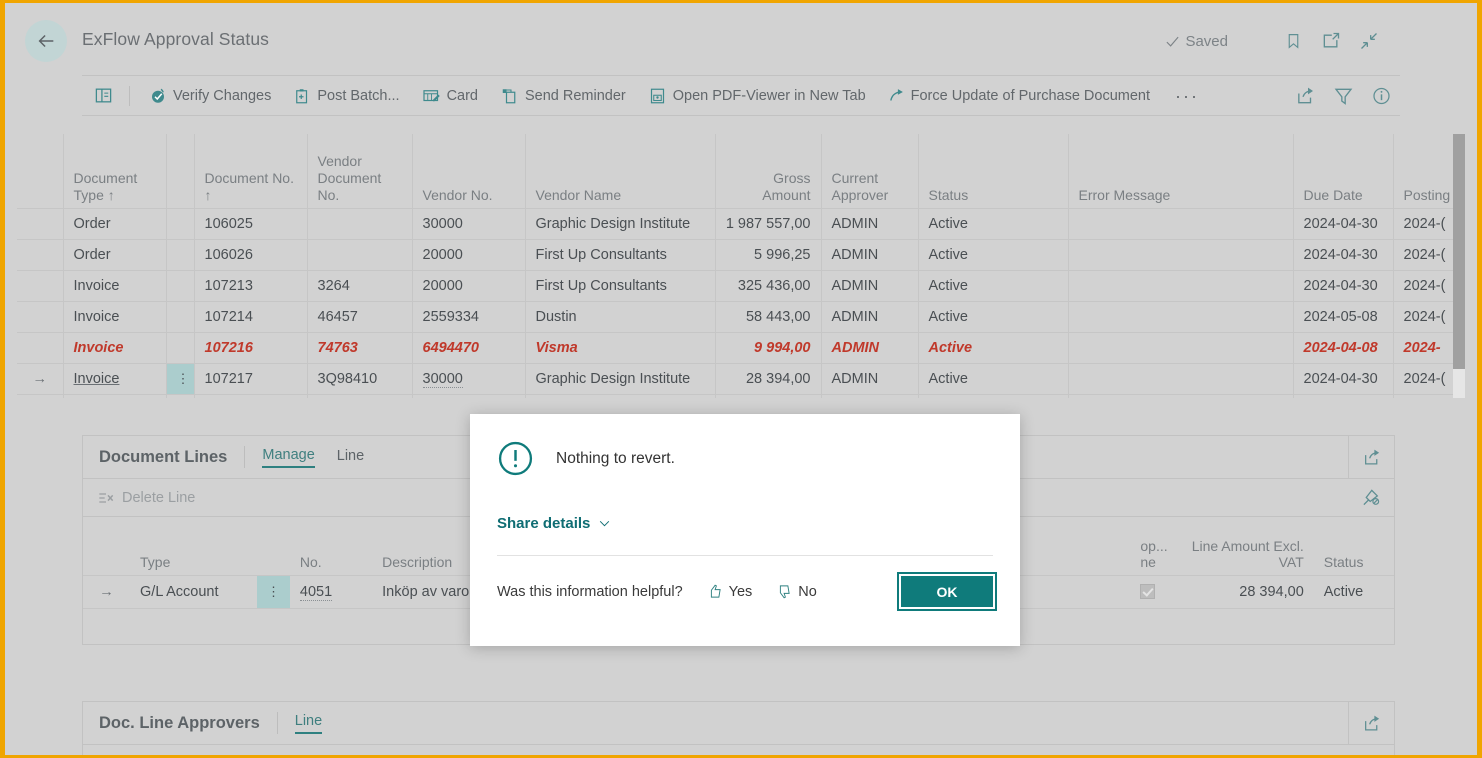 Image resolution: width=1482 pixels, height=758 pixels. I want to click on ok-button: OK, so click(947, 591).